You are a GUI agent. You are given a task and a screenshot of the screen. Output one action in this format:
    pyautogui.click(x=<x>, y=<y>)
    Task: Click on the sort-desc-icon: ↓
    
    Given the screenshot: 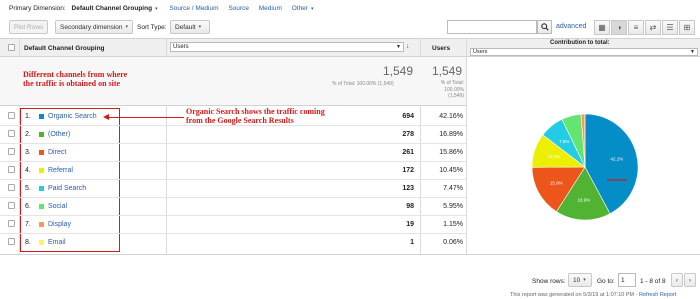 What is the action you would take?
    pyautogui.click(x=408, y=46)
    